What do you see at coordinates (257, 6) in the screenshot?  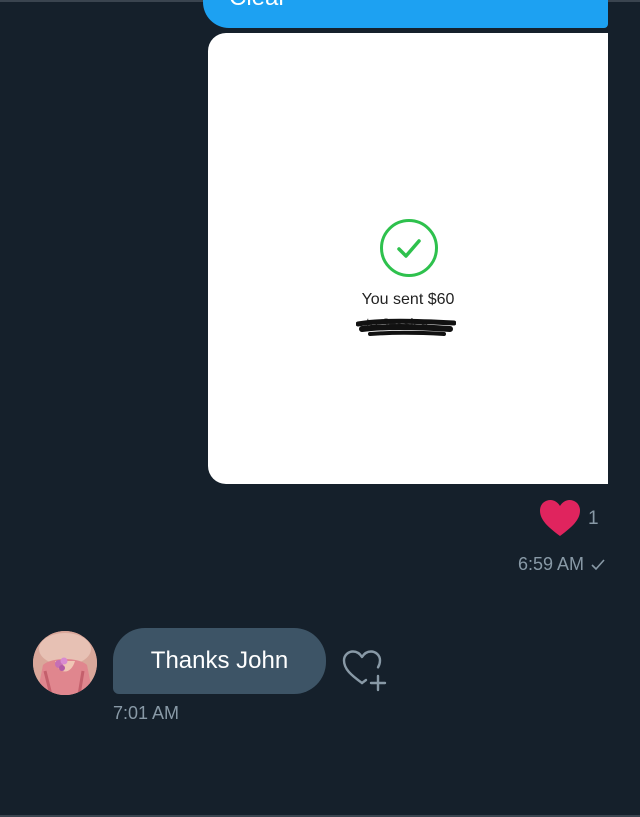 I see `outgoing-message-text: Clear` at bounding box center [257, 6].